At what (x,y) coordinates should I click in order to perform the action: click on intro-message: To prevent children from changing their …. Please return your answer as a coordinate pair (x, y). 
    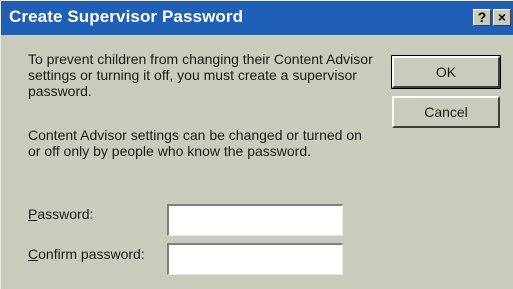
    Looking at the image, I should click on (200, 75).